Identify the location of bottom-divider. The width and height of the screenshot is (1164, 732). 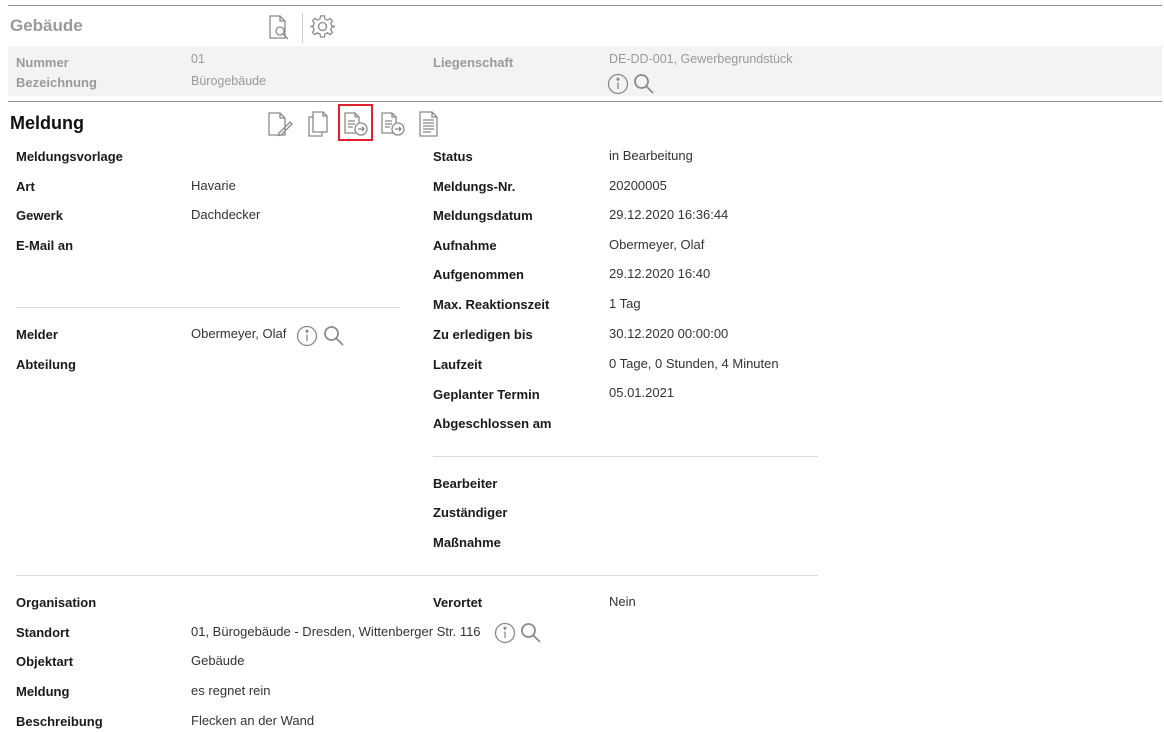
(417, 575).